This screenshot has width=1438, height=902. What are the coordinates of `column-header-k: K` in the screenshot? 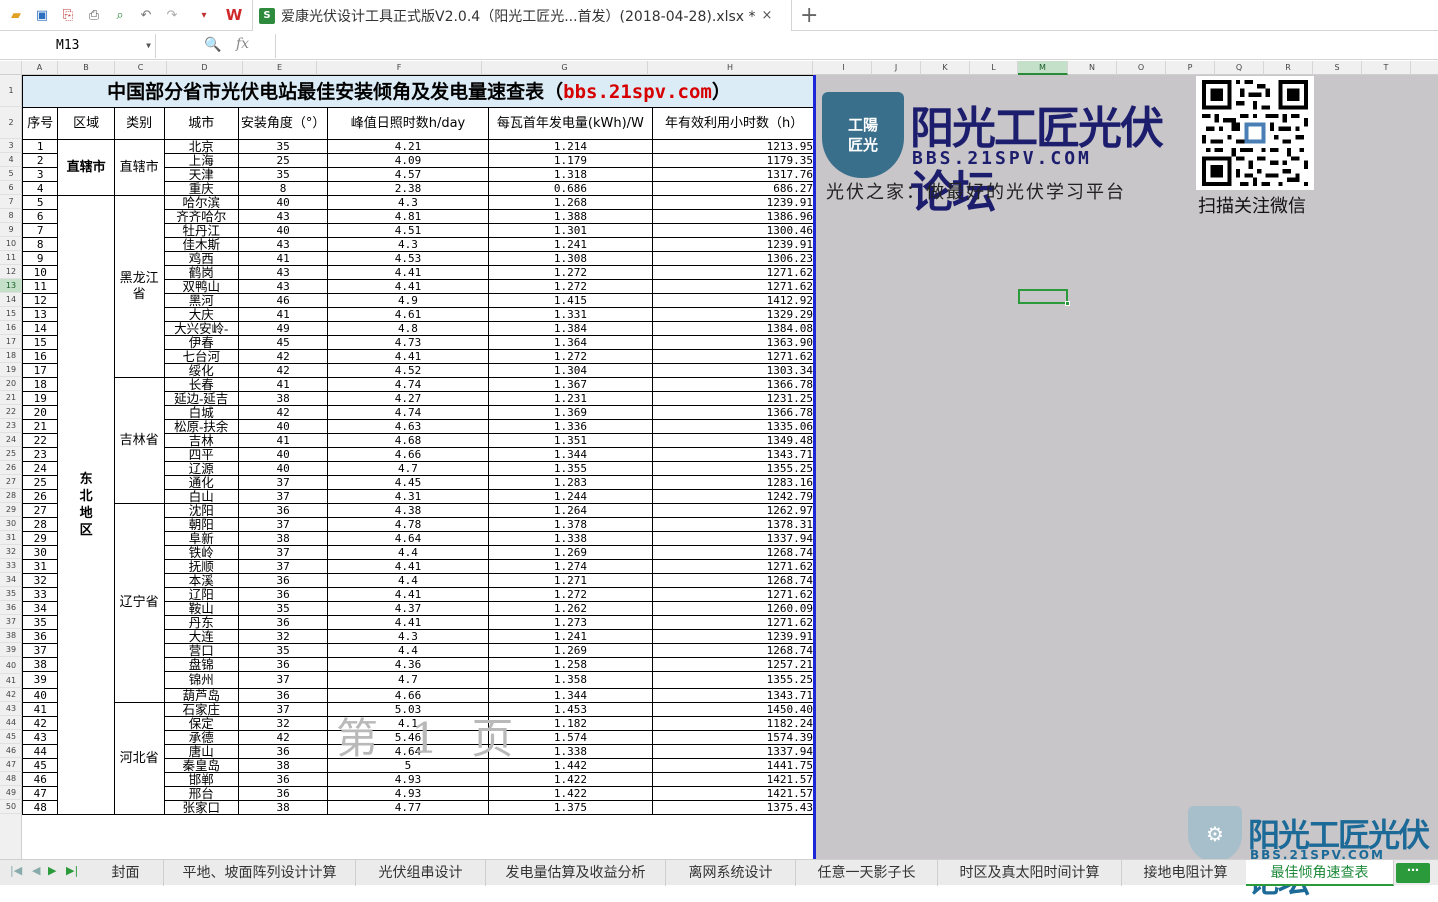 It's located at (945, 68).